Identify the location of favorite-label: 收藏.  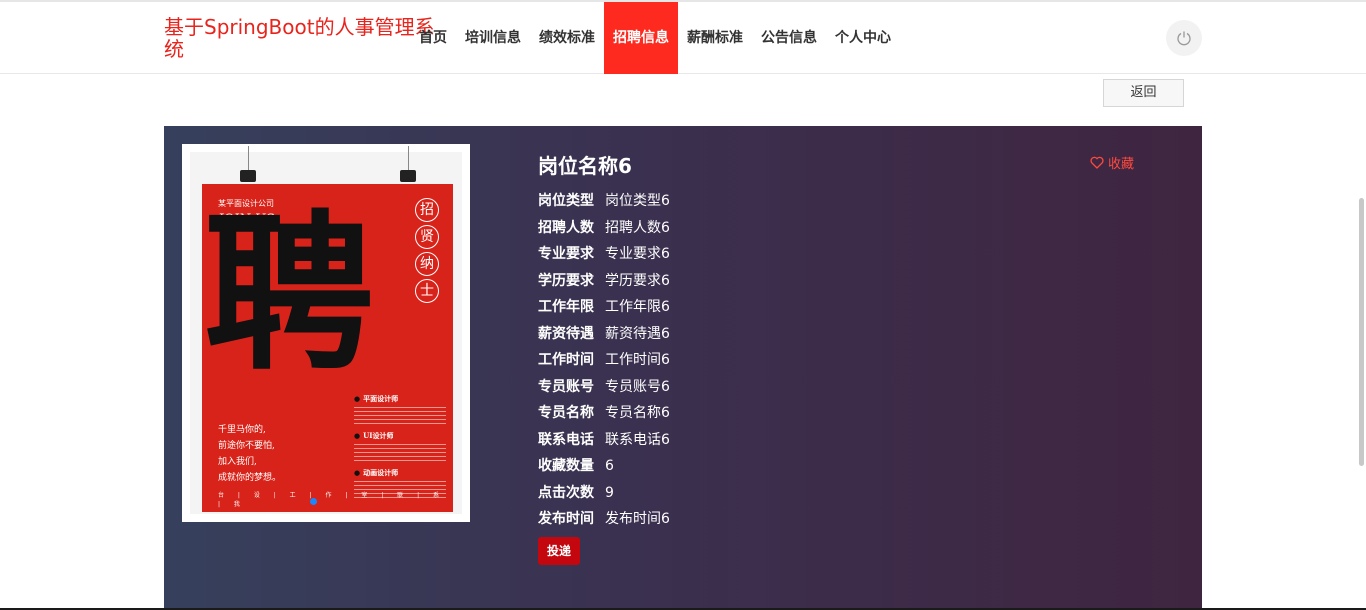
(1121, 164).